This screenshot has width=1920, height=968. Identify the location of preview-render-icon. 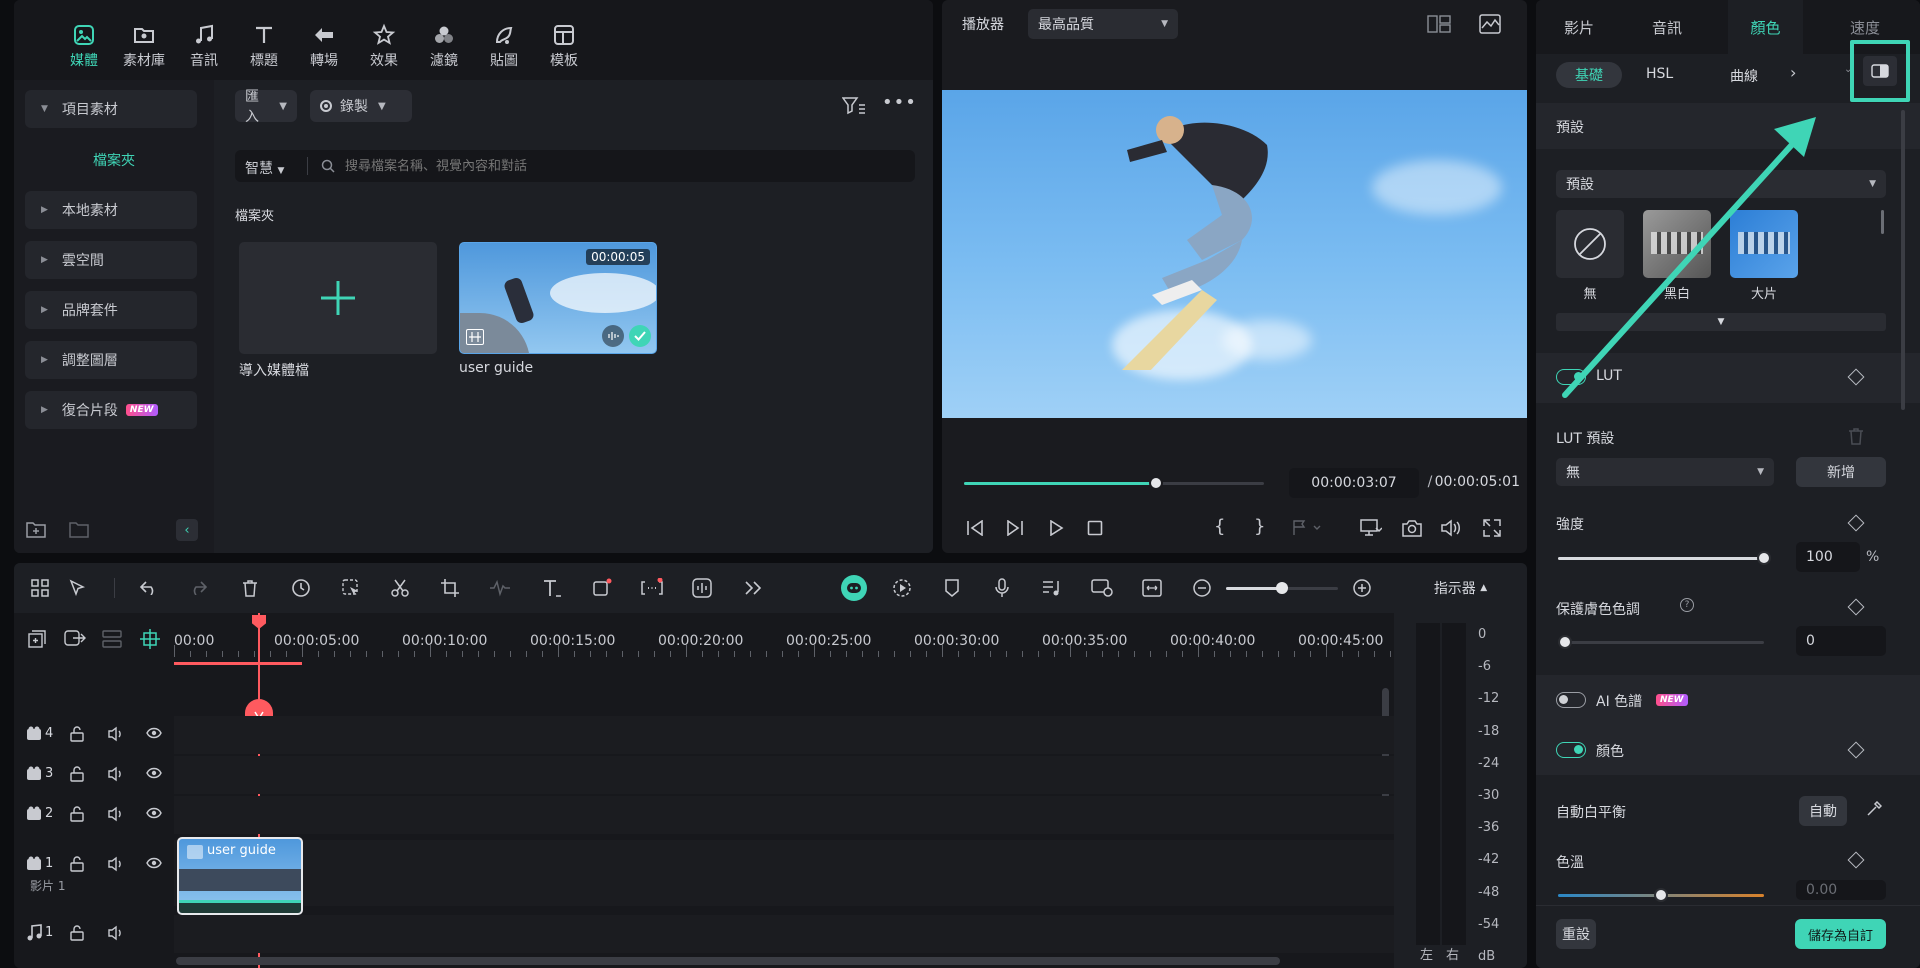
(1102, 588).